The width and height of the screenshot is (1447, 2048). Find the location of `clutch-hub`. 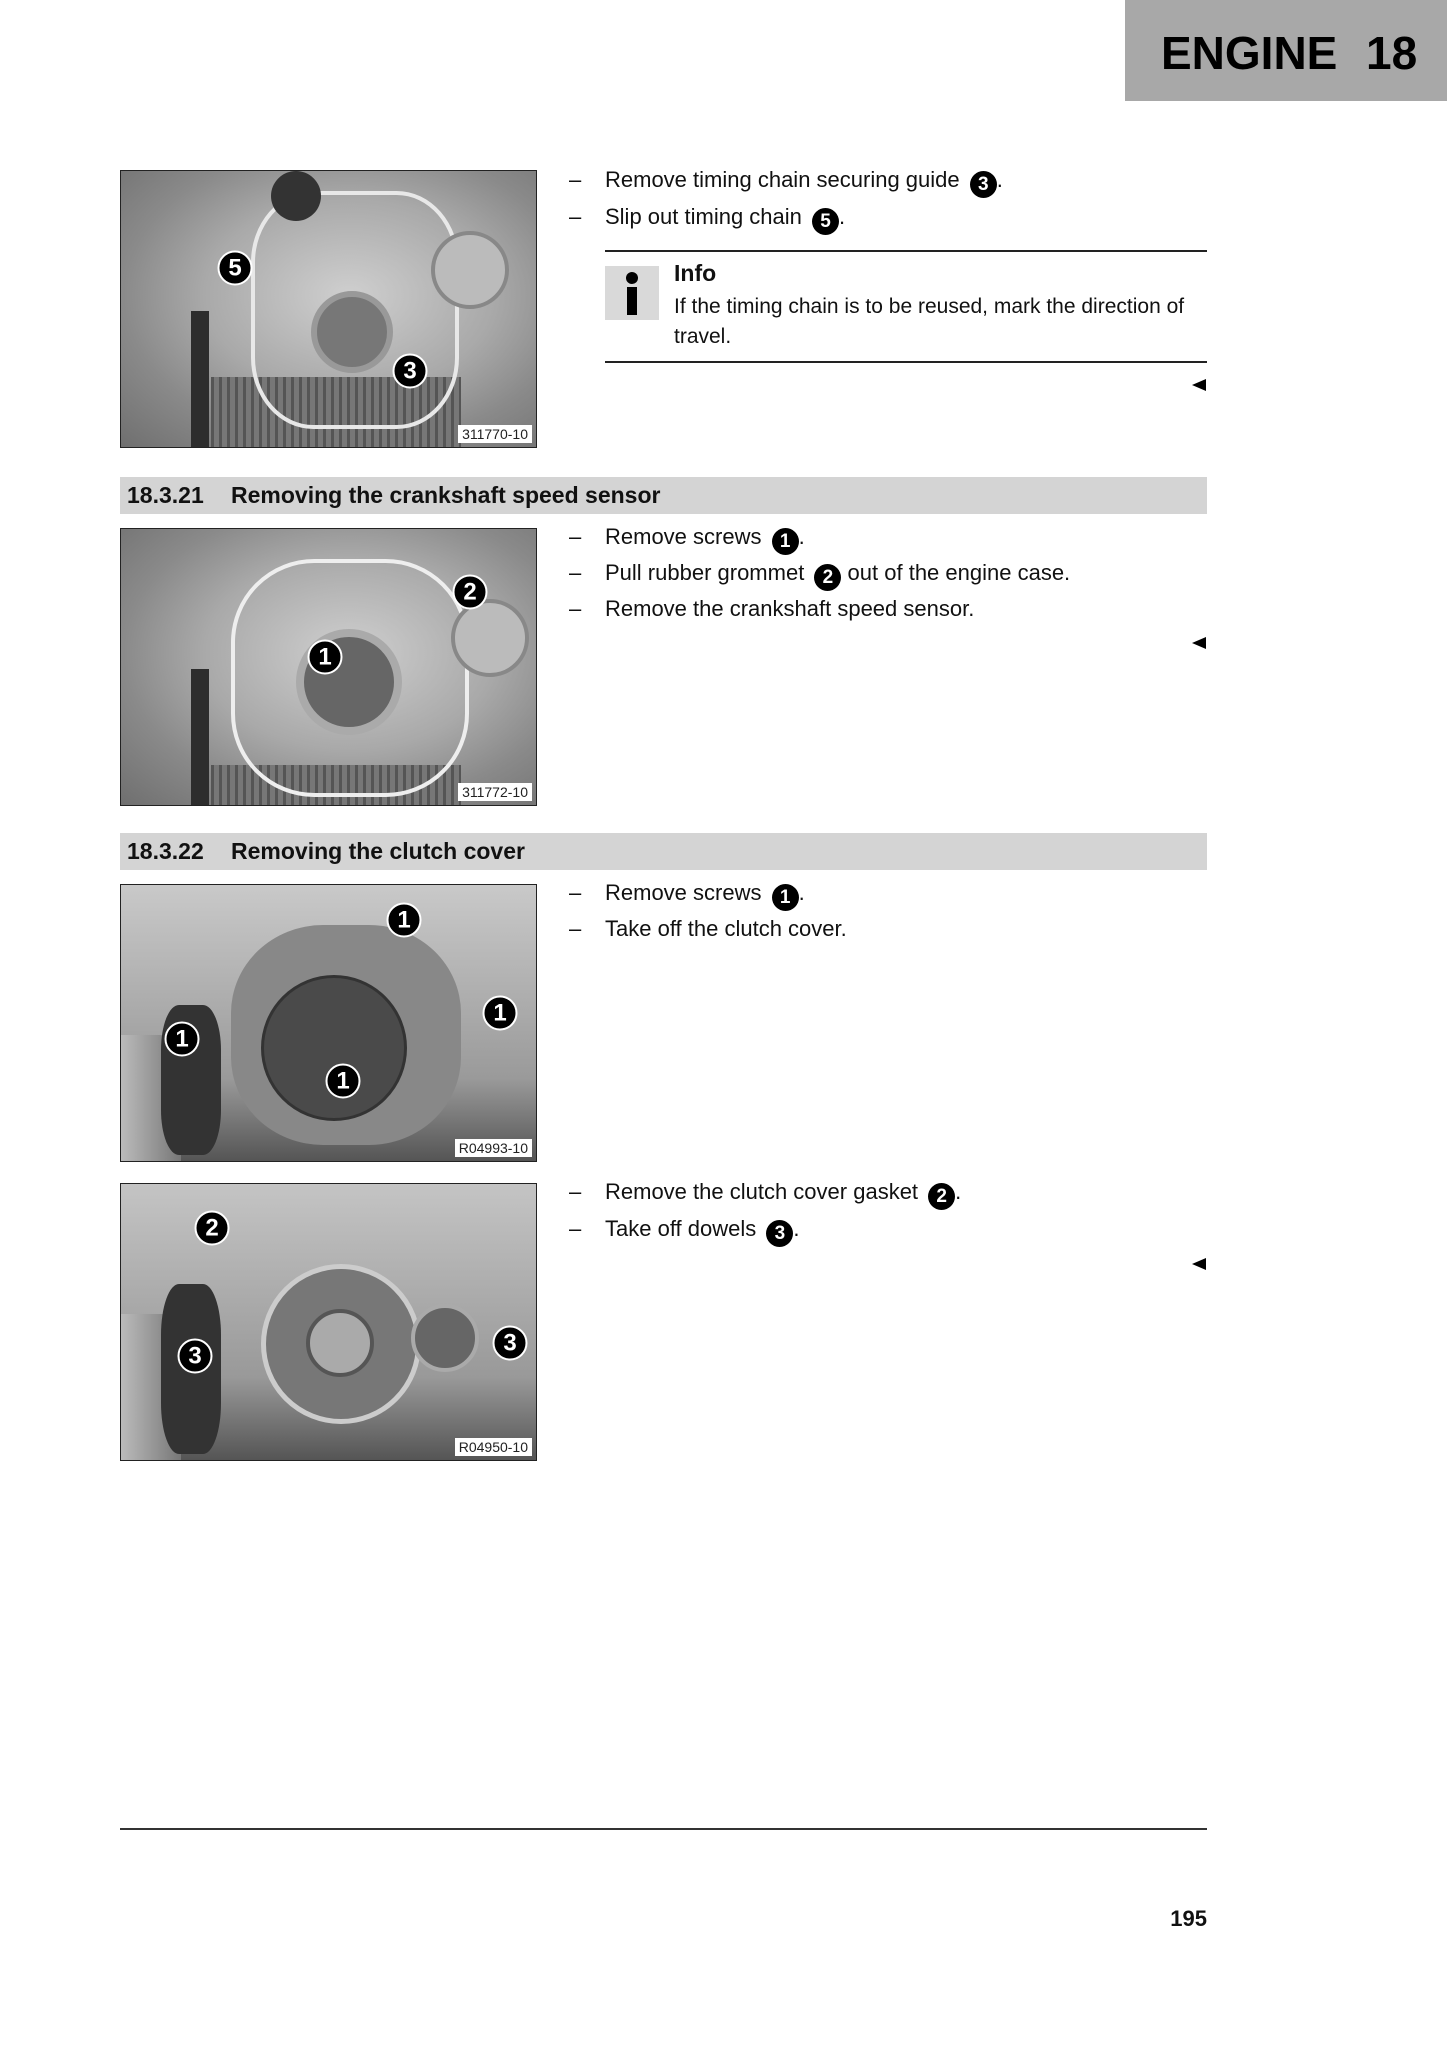

clutch-hub is located at coordinates (340, 1343).